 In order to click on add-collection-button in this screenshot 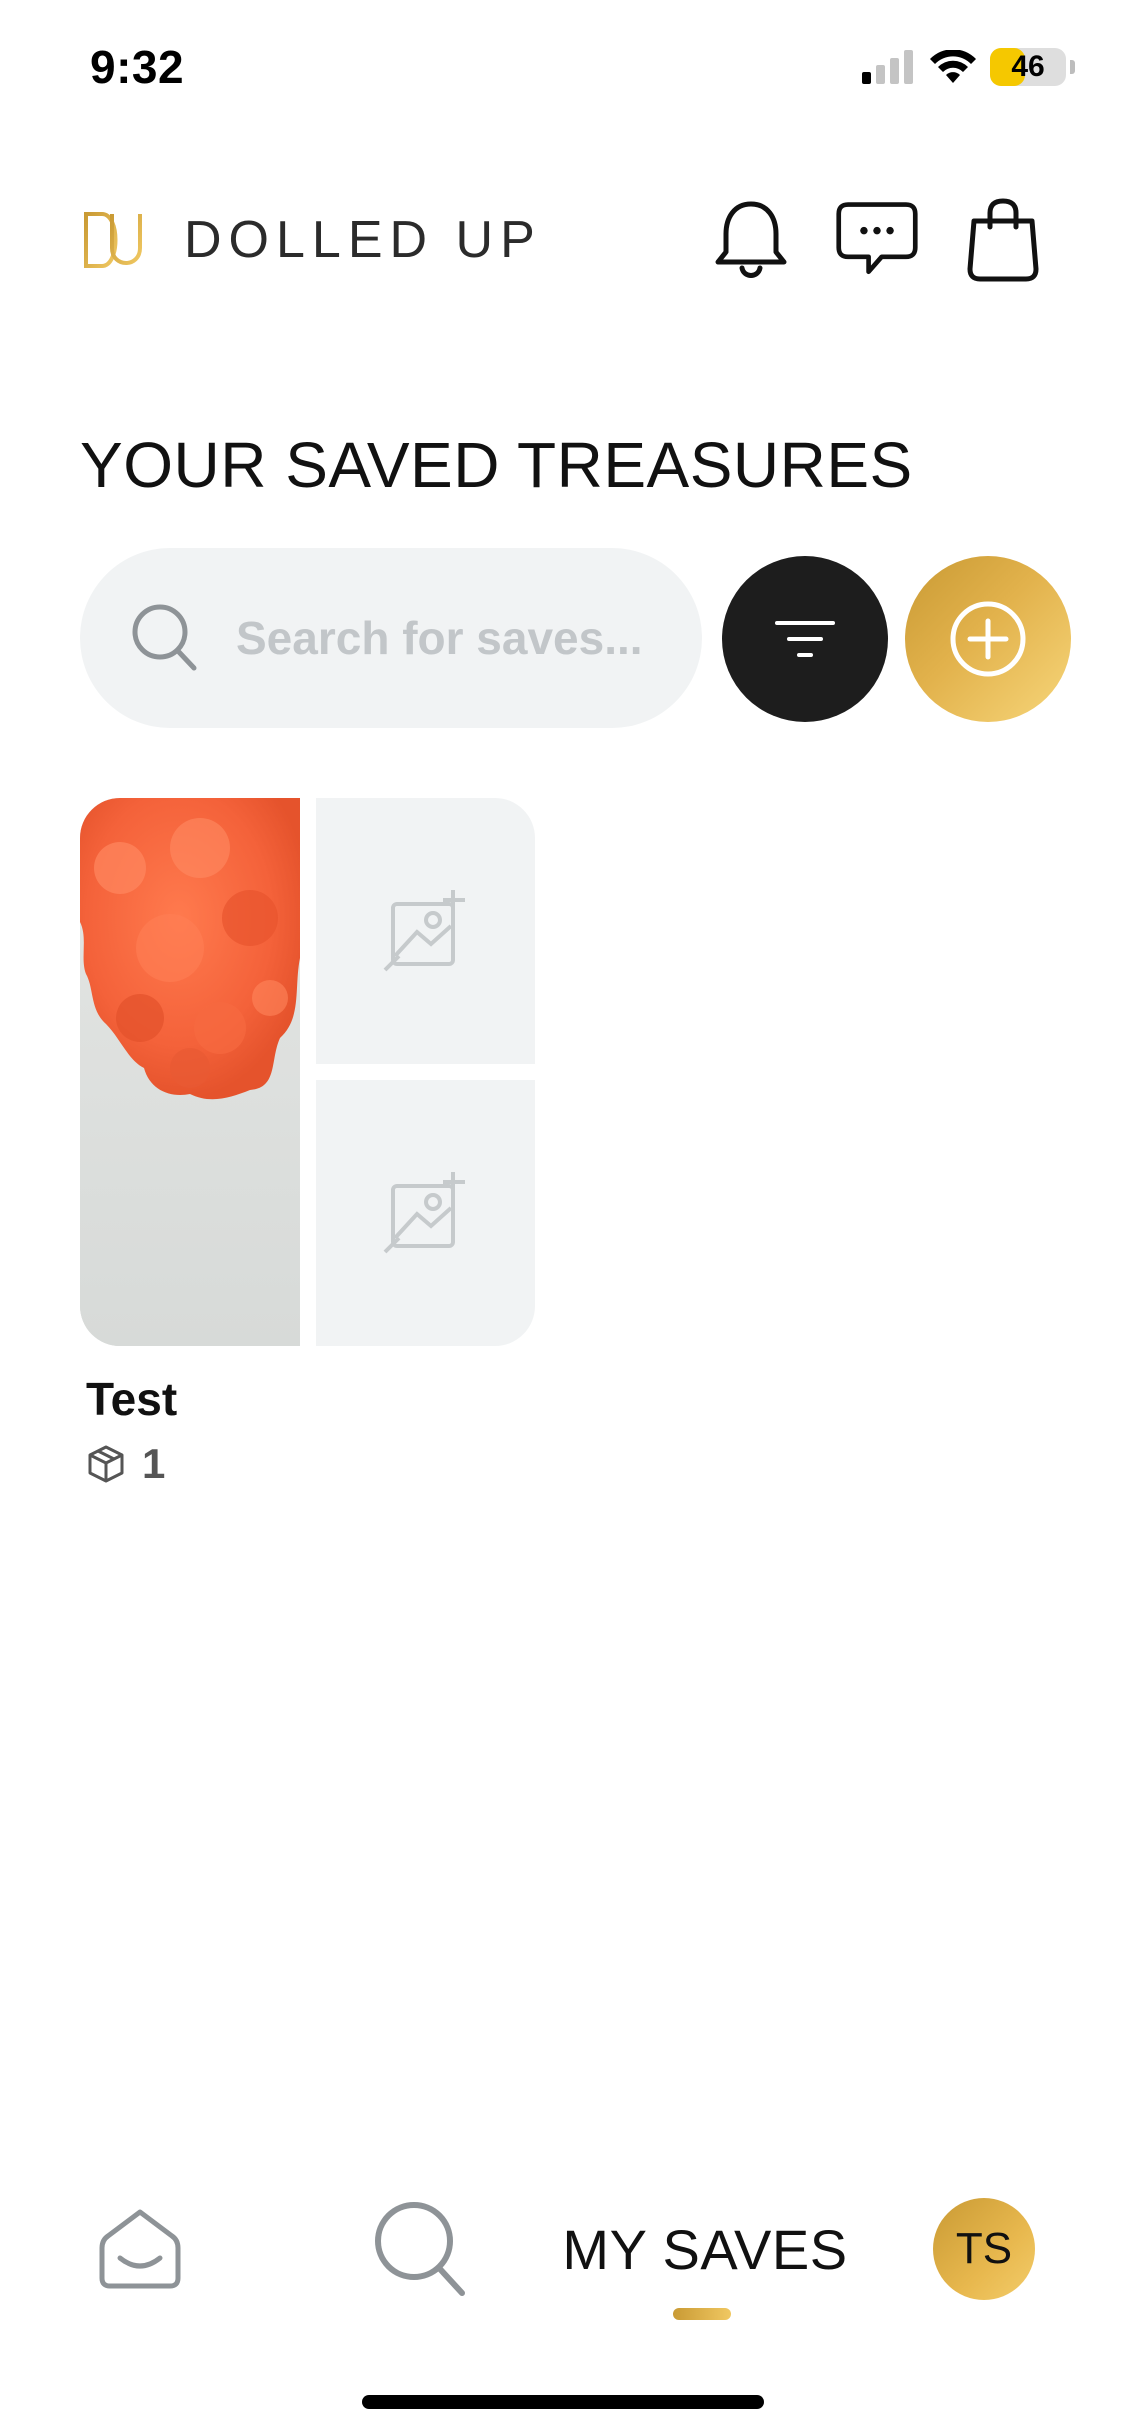, I will do `click(988, 639)`.